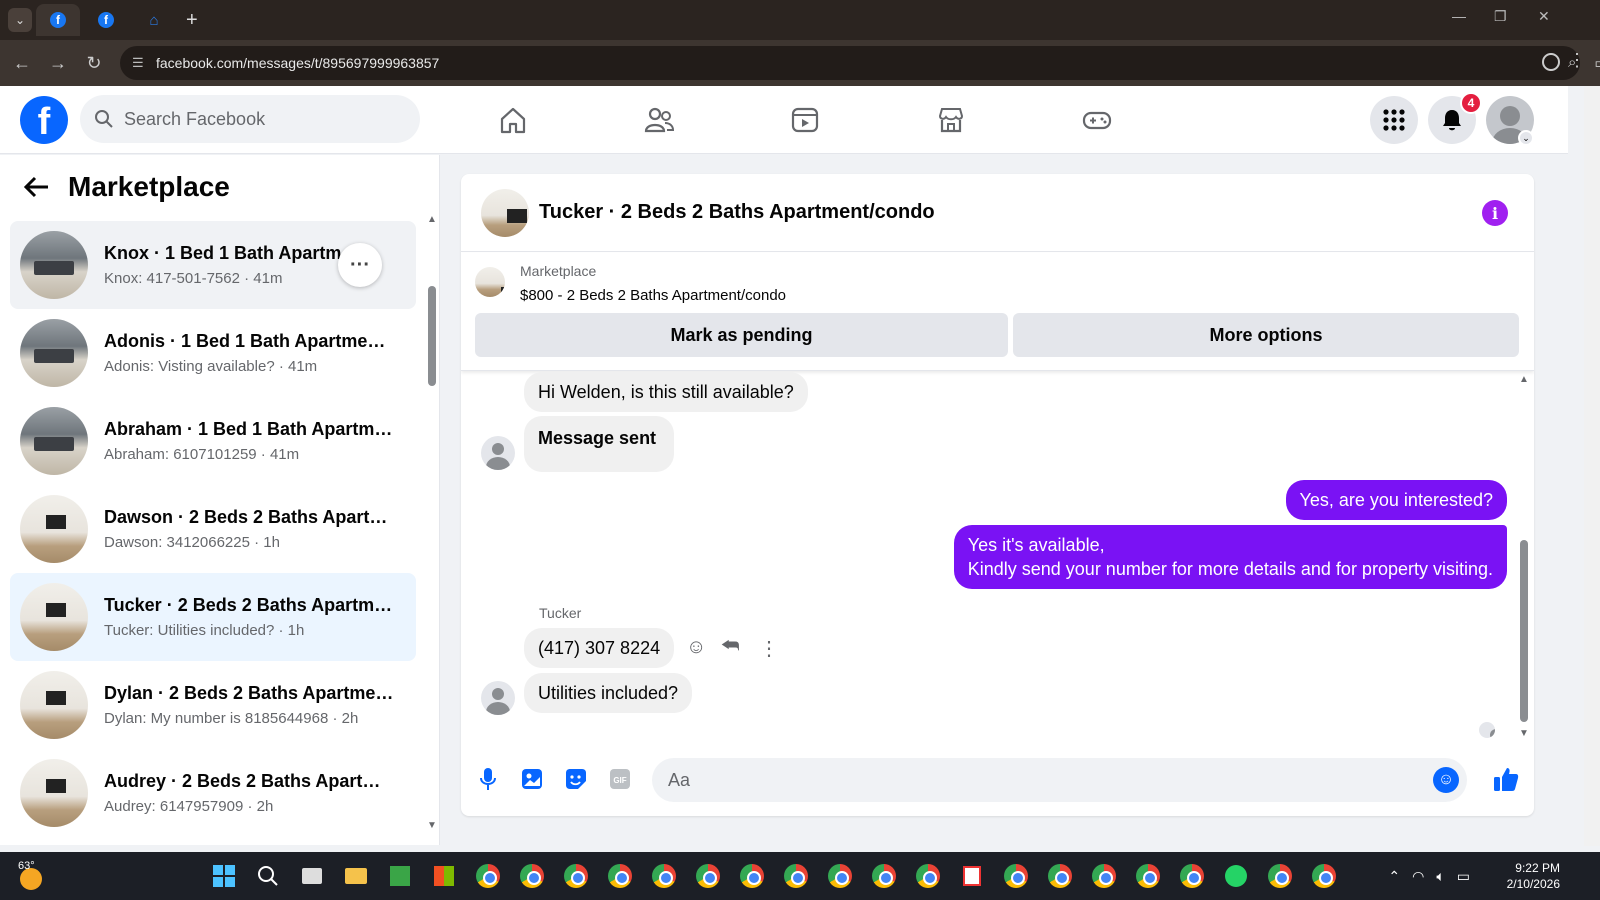  I want to click on store-app-button, so click(444, 876).